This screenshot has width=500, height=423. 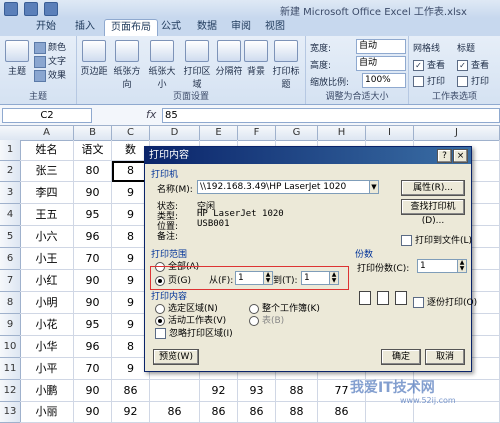 I want to click on table-cell: 小红, so click(x=47, y=281).